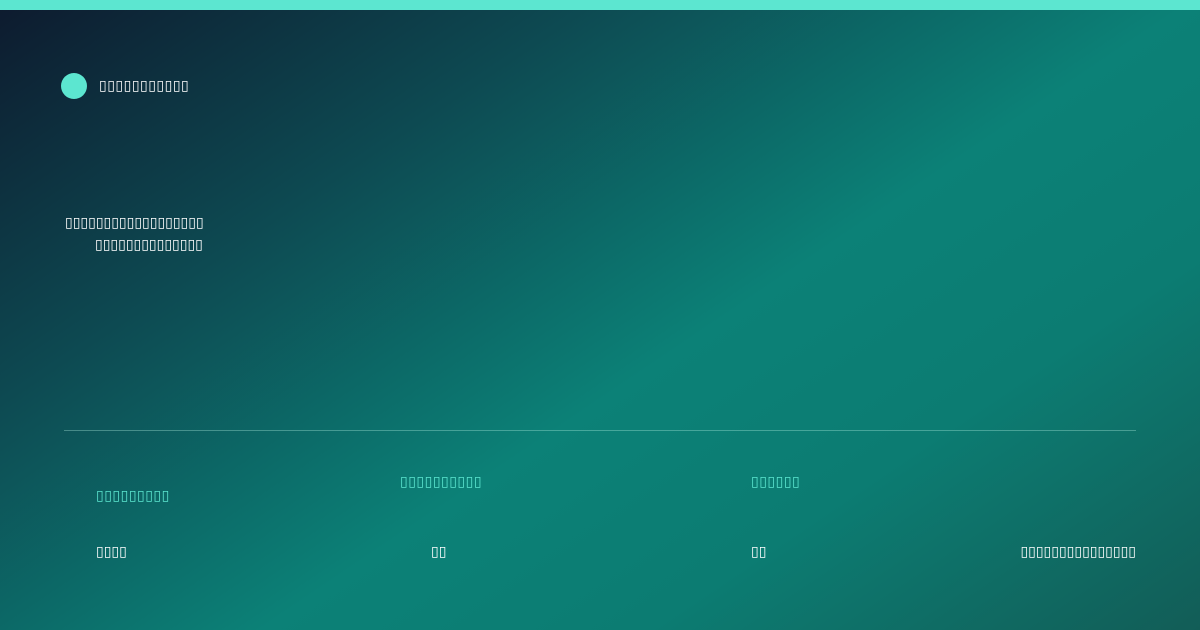  I want to click on stat-value-1: ▯▯▯▯, so click(111, 552).